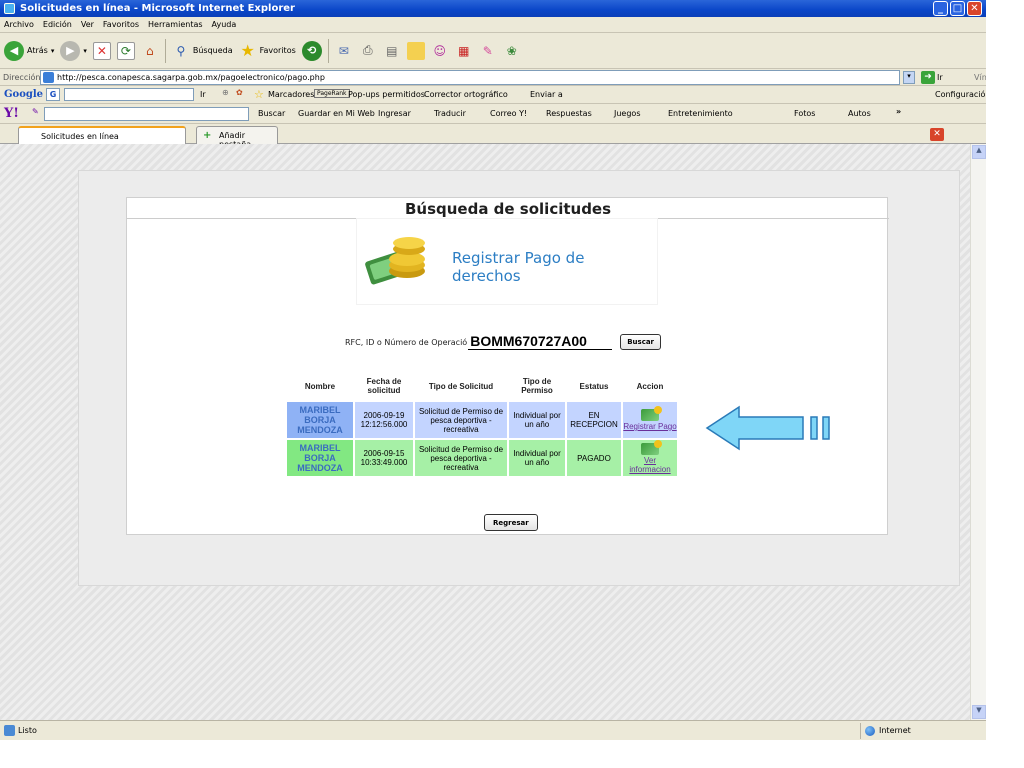 This screenshot has width=1024, height=768. What do you see at coordinates (978, 432) in the screenshot?
I see `vertical-scrollbar: ▲ ▼` at bounding box center [978, 432].